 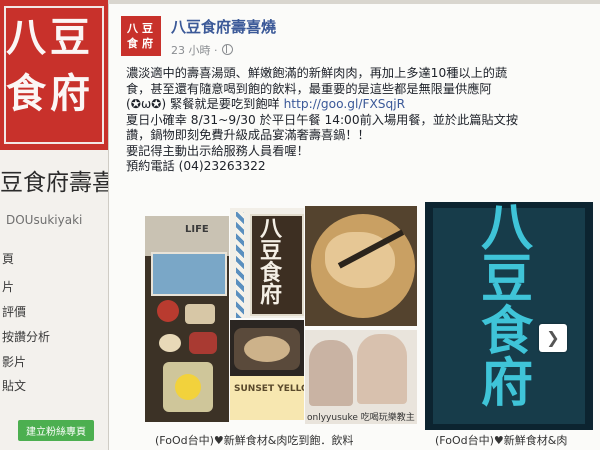 What do you see at coordinates (14, 361) in the screenshot?
I see `nav-item-videos: 影片` at bounding box center [14, 361].